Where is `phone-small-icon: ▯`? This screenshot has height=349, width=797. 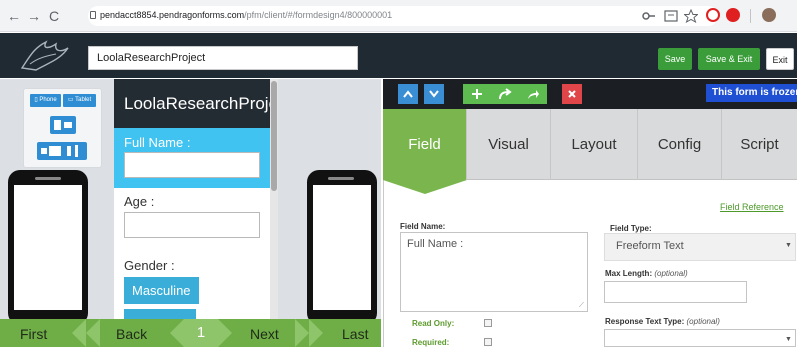 phone-small-icon: ▯ is located at coordinates (36, 100).